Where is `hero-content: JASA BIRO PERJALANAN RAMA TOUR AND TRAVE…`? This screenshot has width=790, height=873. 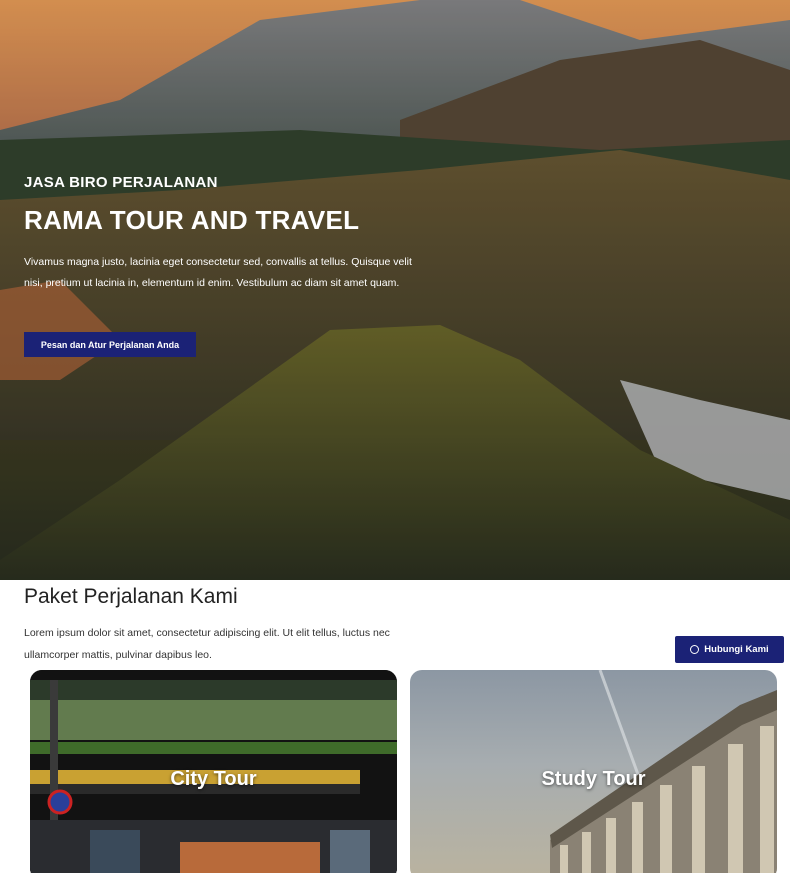
hero-content: JASA BIRO PERJALANAN RAMA TOUR AND TRAVE… is located at coordinates (234, 234).